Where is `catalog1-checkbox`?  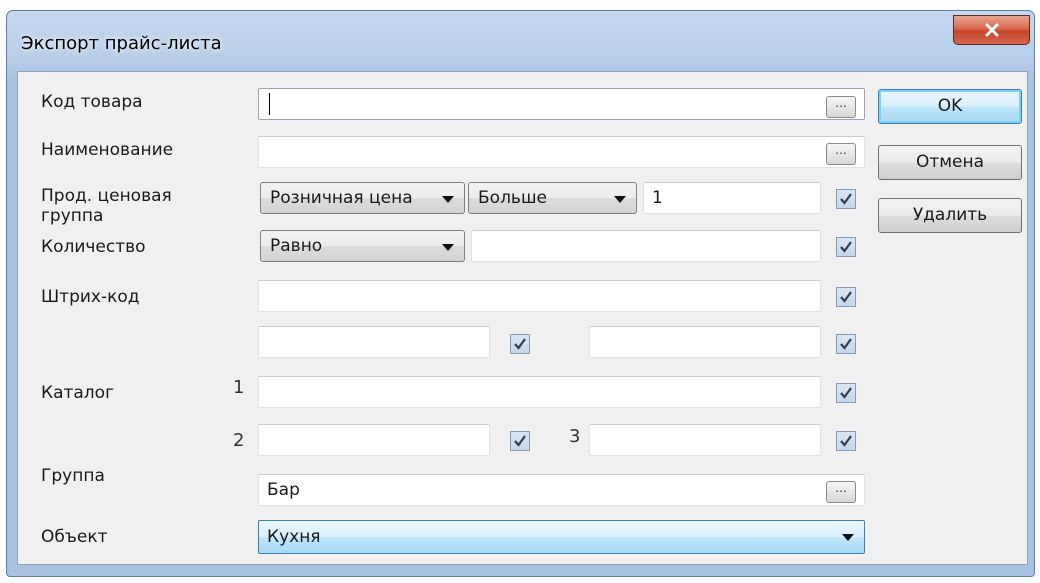
catalog1-checkbox is located at coordinates (846, 393).